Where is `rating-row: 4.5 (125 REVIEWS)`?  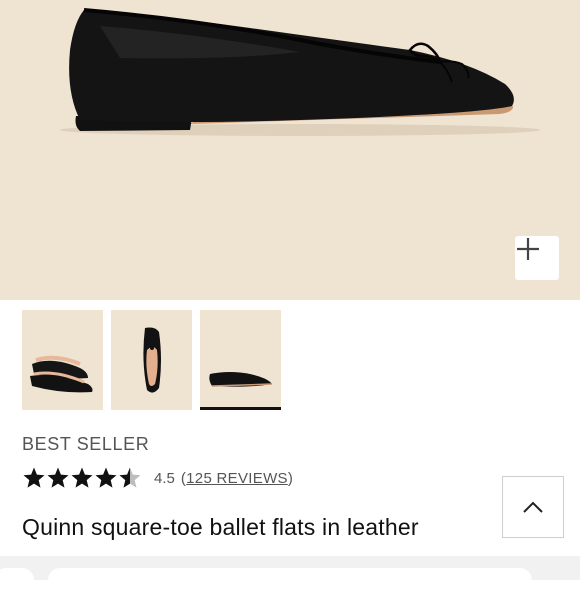
rating-row: 4.5 (125 REVIEWS) is located at coordinates (157, 478).